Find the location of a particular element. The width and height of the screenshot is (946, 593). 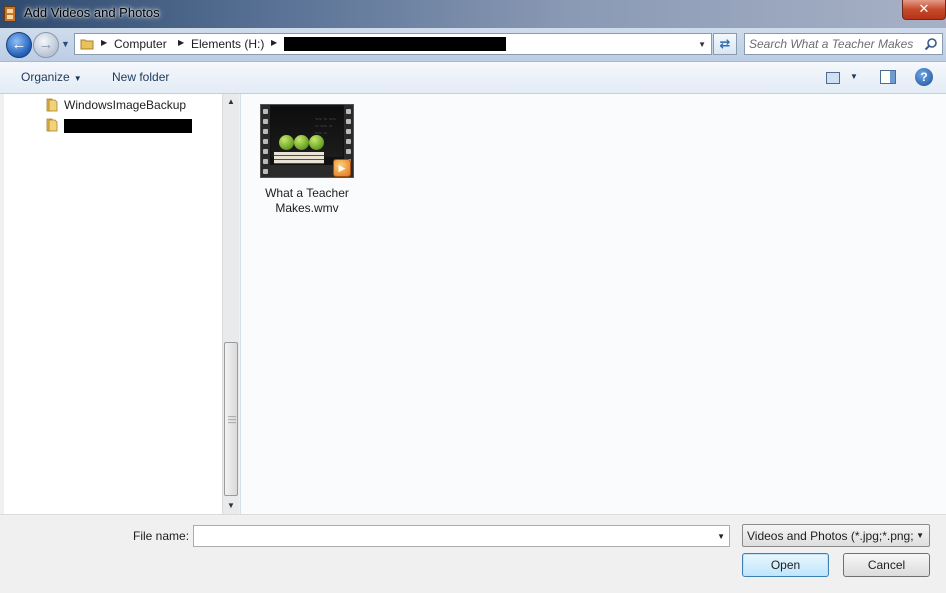

film-icon is located at coordinates (10, 14).